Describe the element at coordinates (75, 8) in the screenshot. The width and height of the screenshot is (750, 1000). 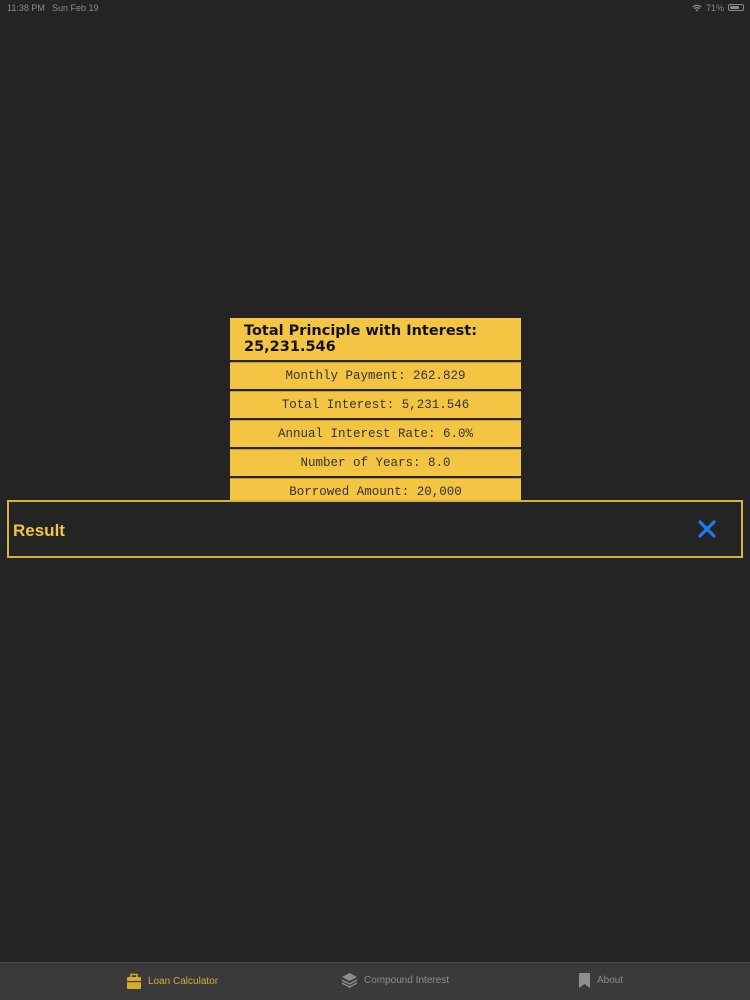
I see `status-date: Sun Feb 19` at that location.